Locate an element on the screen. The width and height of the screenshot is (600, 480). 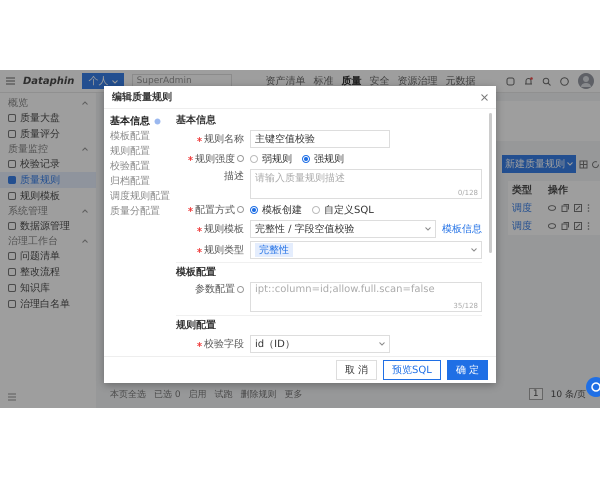
placeholder-text: ipt::column=id;allow.full.scan=false is located at coordinates (345, 289).